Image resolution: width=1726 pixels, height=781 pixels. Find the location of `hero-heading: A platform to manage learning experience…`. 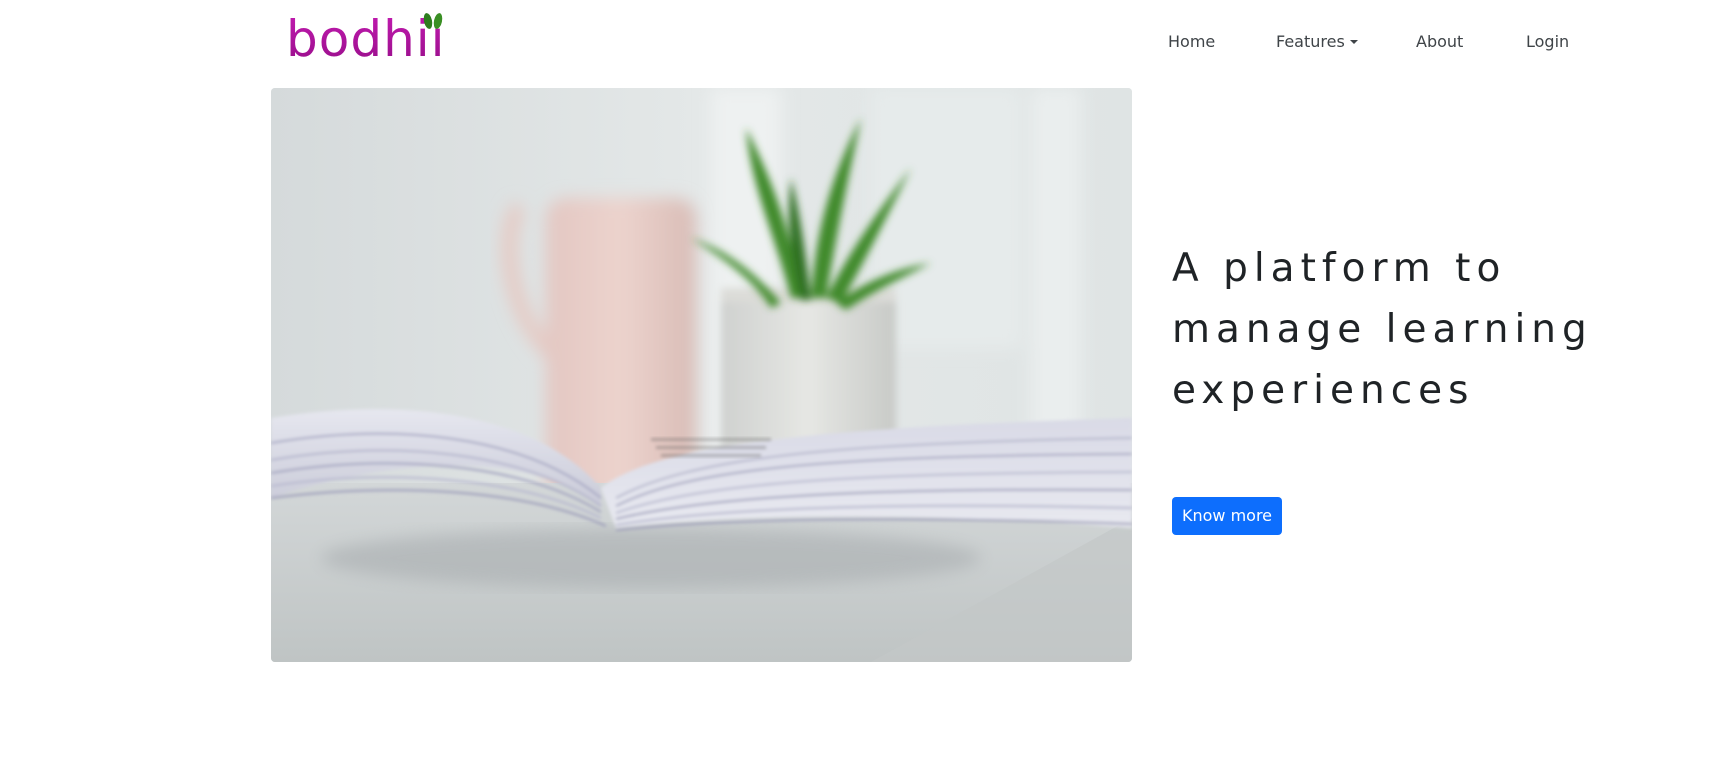

hero-heading: A platform to manage learning experience… is located at coordinates (1382, 329).